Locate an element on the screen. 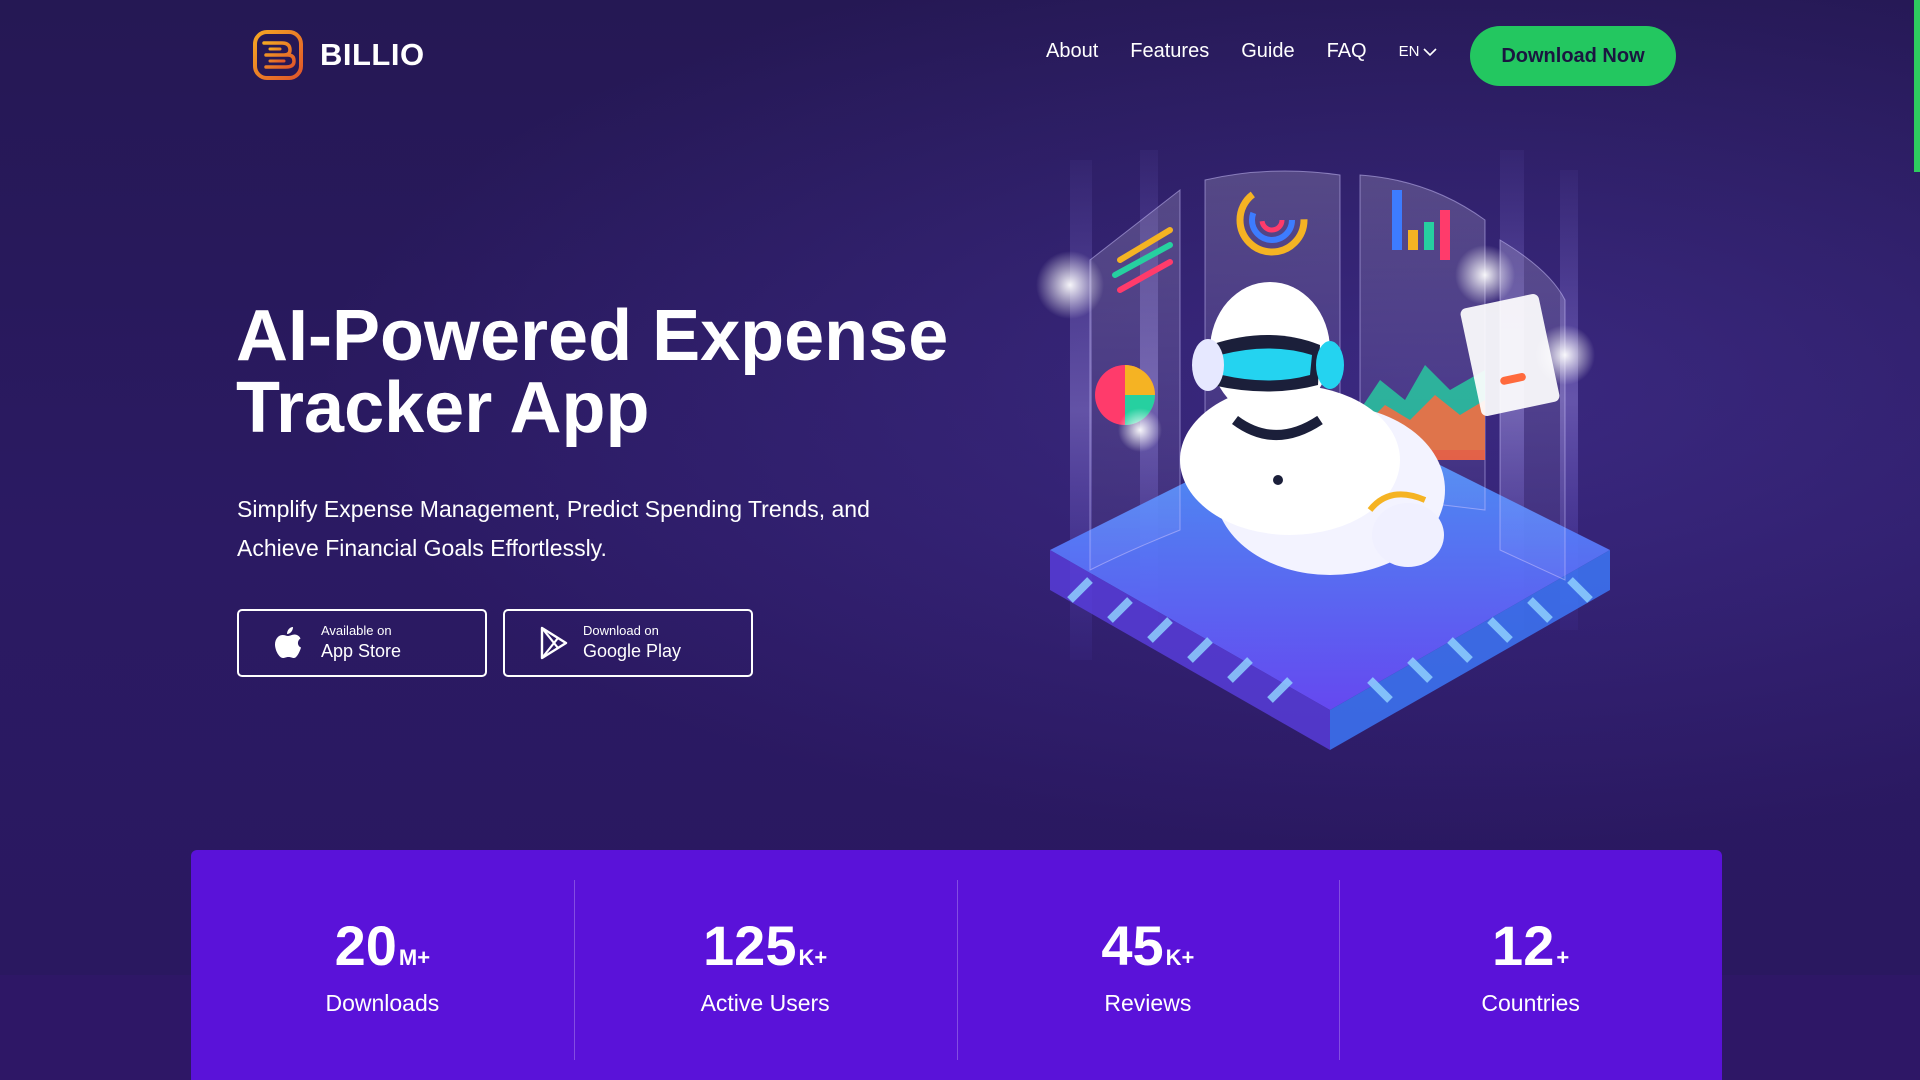 This screenshot has width=1920, height=1080. hero-subtitle-line-2: Achieve Financial Goals Effortlessly. is located at coordinates (422, 548).